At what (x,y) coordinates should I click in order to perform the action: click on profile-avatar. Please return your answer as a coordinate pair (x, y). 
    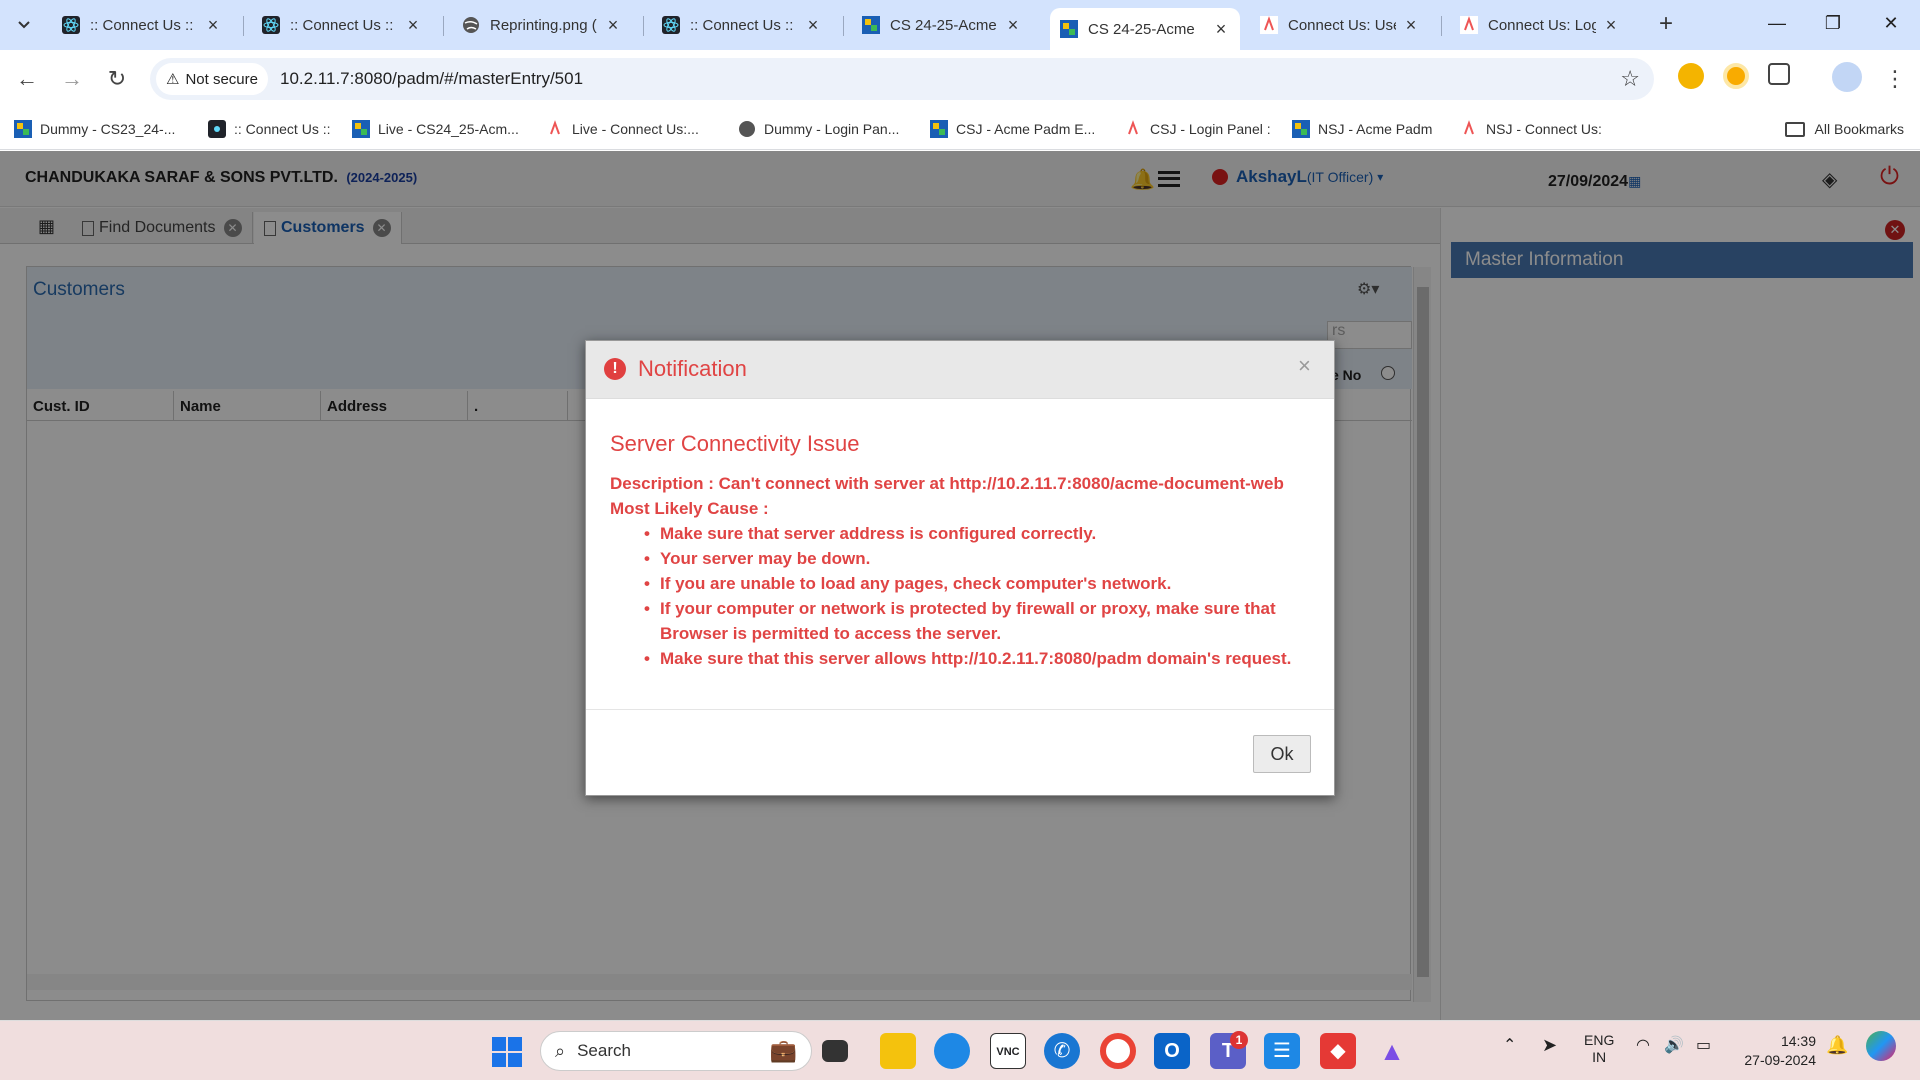
    Looking at the image, I should click on (1847, 77).